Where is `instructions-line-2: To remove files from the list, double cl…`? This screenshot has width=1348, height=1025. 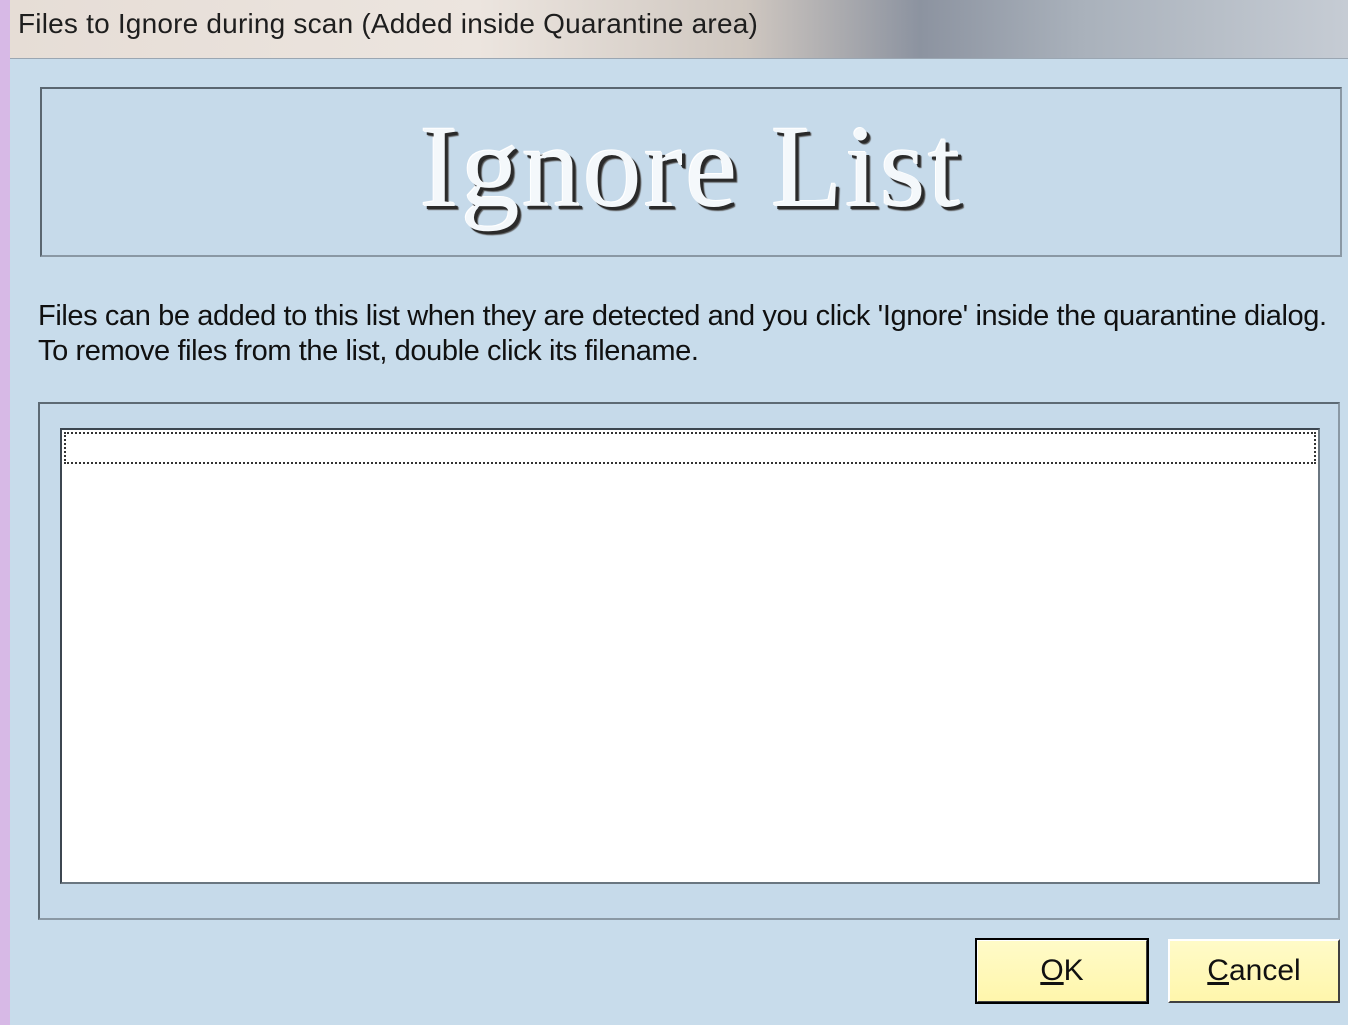
instructions-line-2: To remove files from the list, double cl… is located at coordinates (368, 351).